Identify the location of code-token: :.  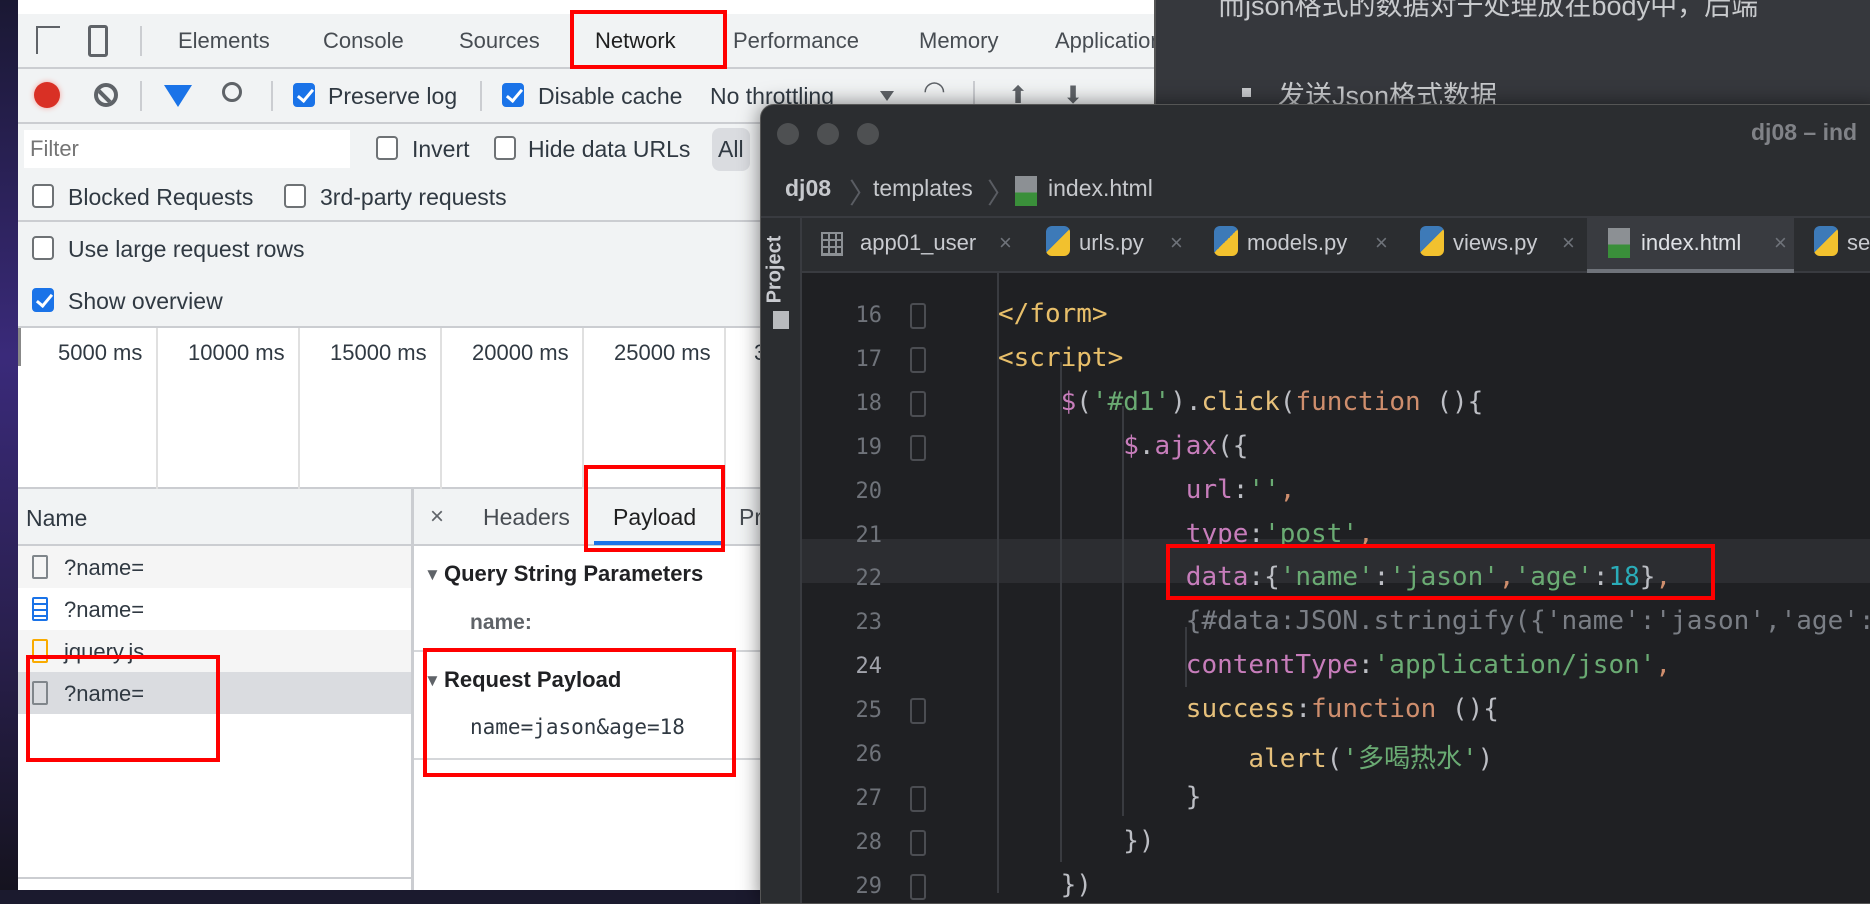
(1365, 665).